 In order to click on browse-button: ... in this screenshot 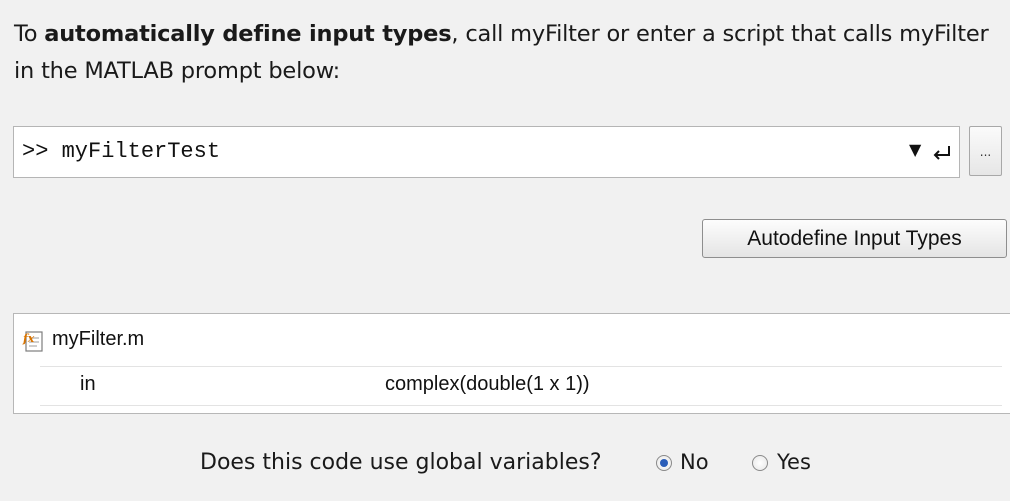, I will do `click(985, 151)`.